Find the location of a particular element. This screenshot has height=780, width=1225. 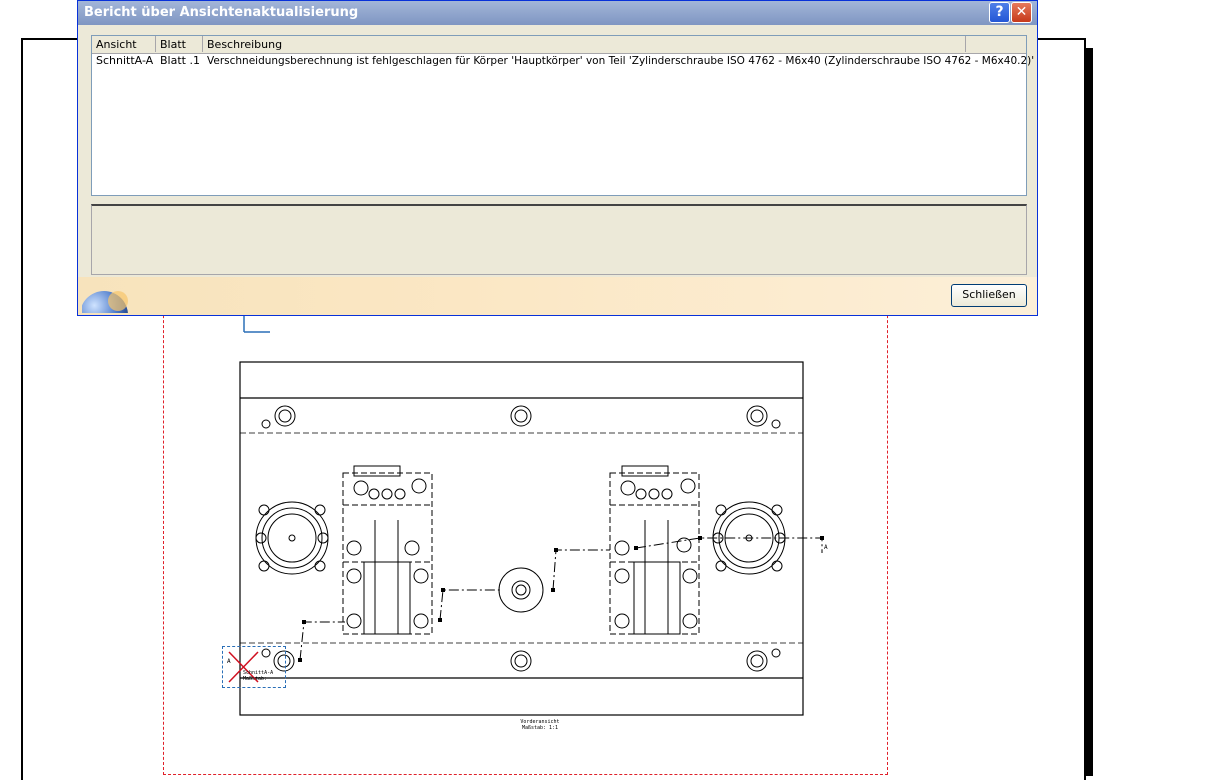

section-label: SchnittA-A Maßstab: is located at coordinates (258, 676).